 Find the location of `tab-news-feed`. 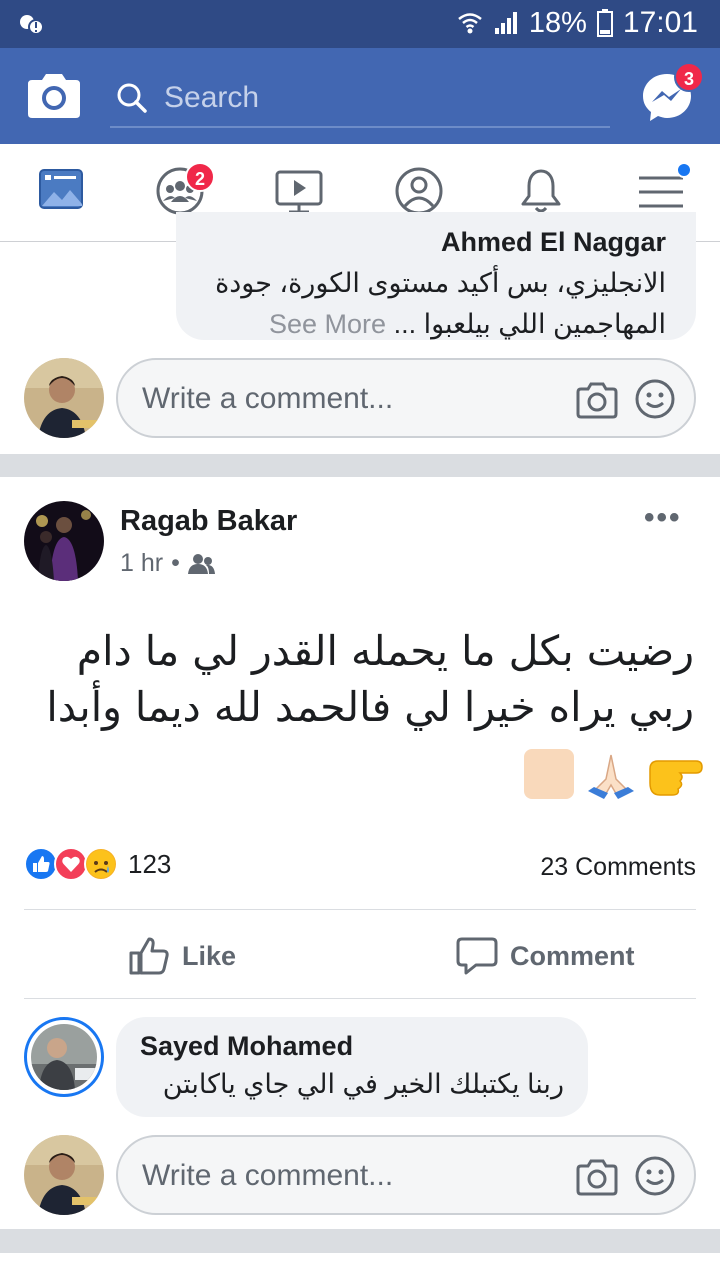

tab-news-feed is located at coordinates (66, 194).